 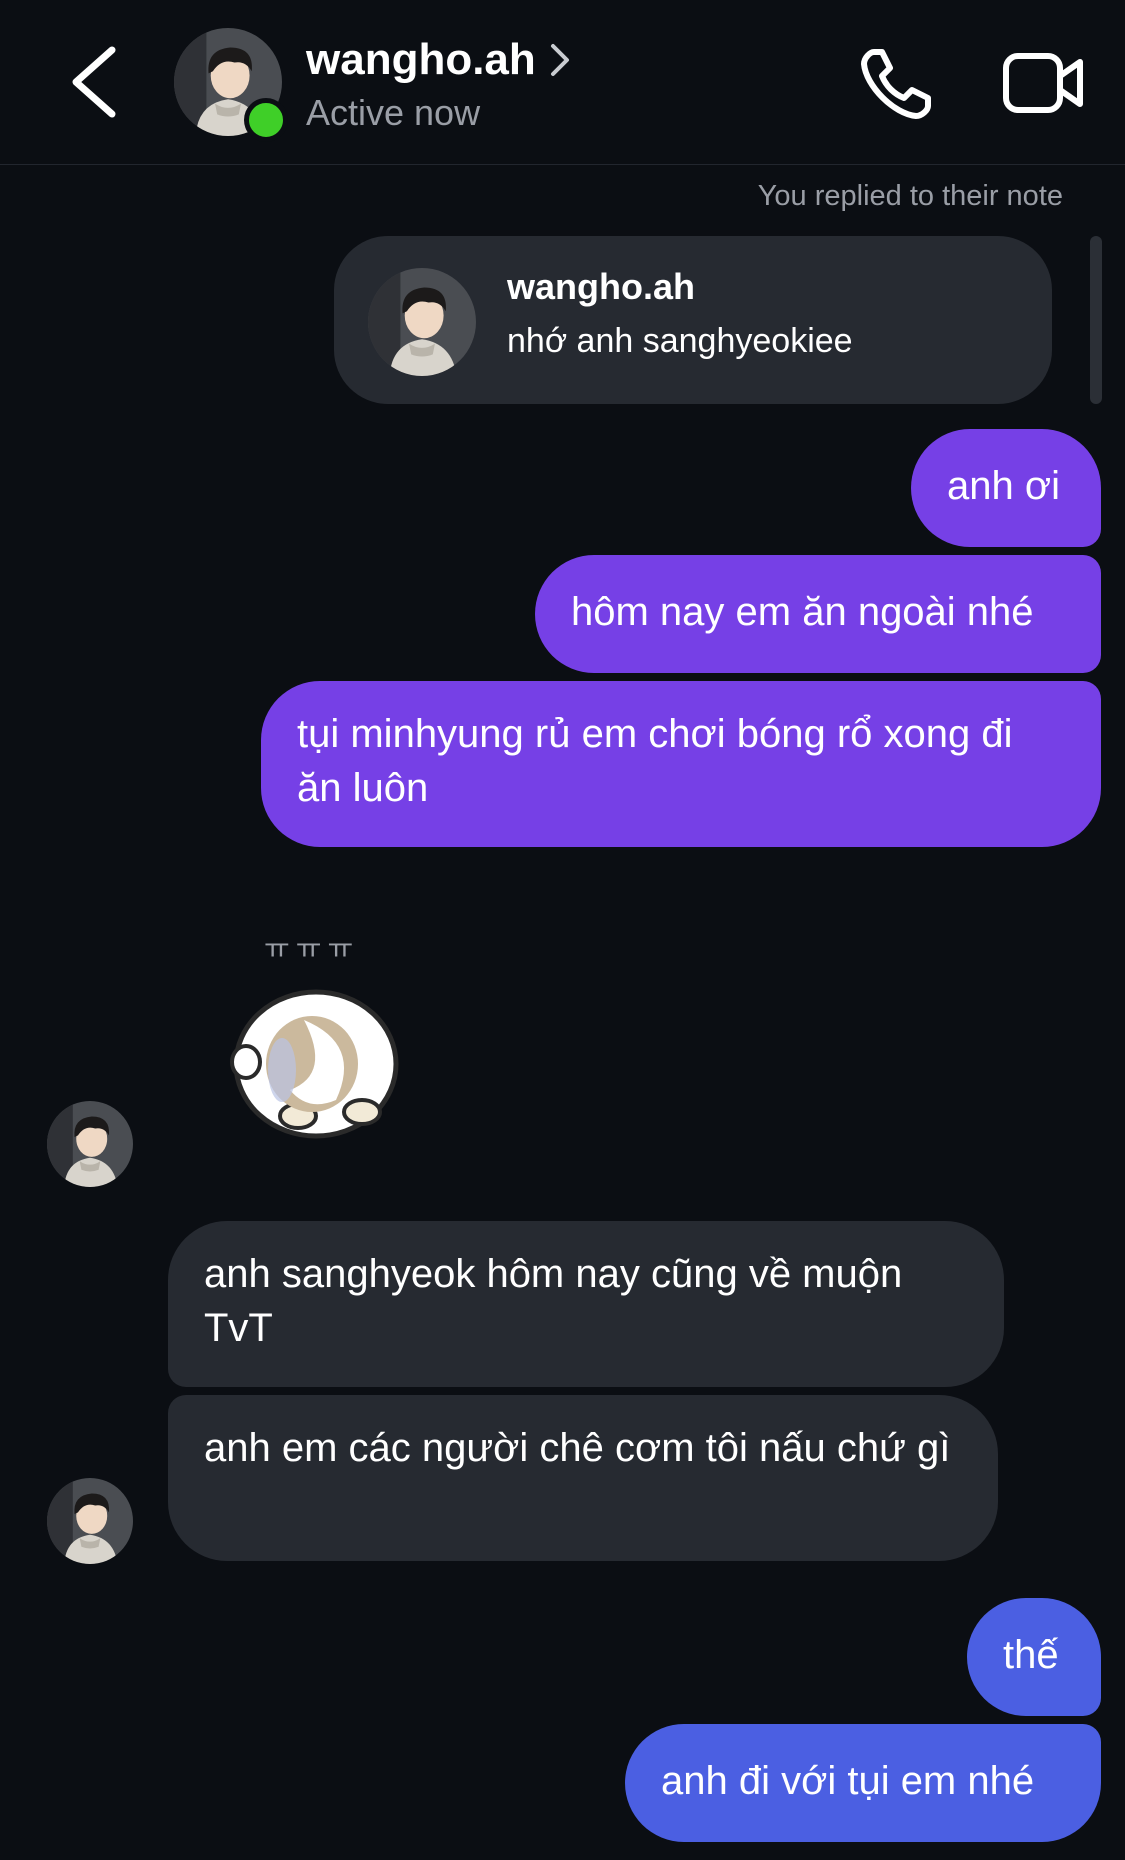 I want to click on sent-message: anh đi với tụi em nhé, so click(x=863, y=1783).